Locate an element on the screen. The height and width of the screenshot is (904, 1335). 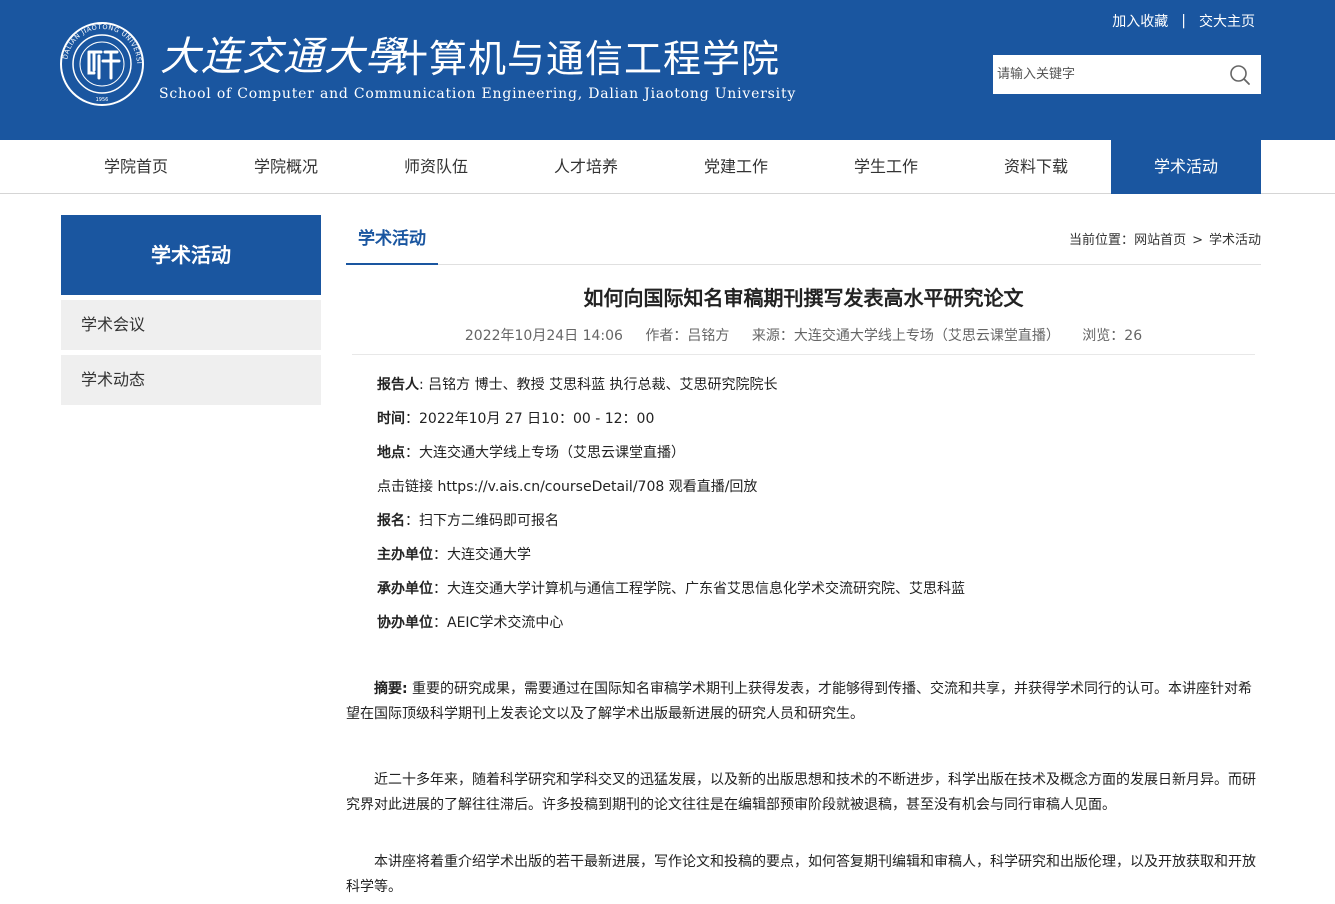
article-source: 来源：大连交通大学线上专场（艾思云课堂直播） is located at coordinates (905, 336).